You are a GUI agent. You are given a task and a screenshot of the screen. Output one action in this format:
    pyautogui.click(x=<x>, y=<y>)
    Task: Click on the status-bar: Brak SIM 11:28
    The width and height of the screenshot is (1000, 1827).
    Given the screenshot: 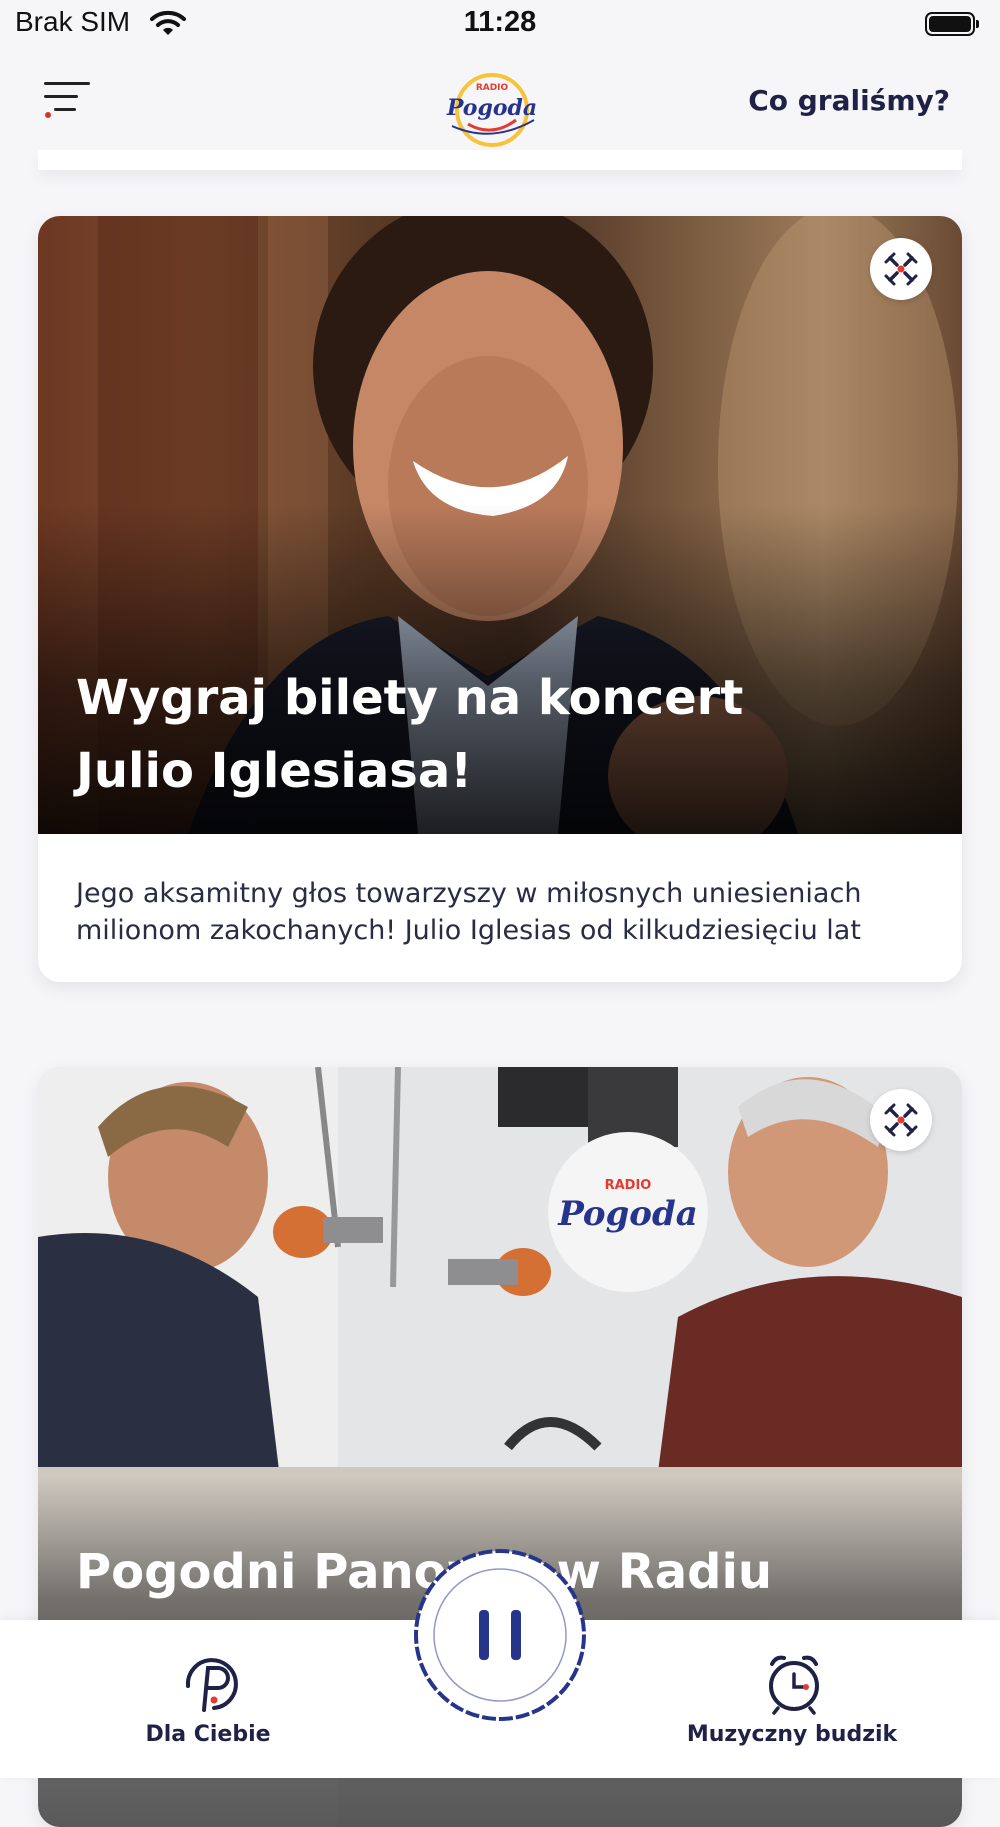 What is the action you would take?
    pyautogui.click(x=500, y=25)
    